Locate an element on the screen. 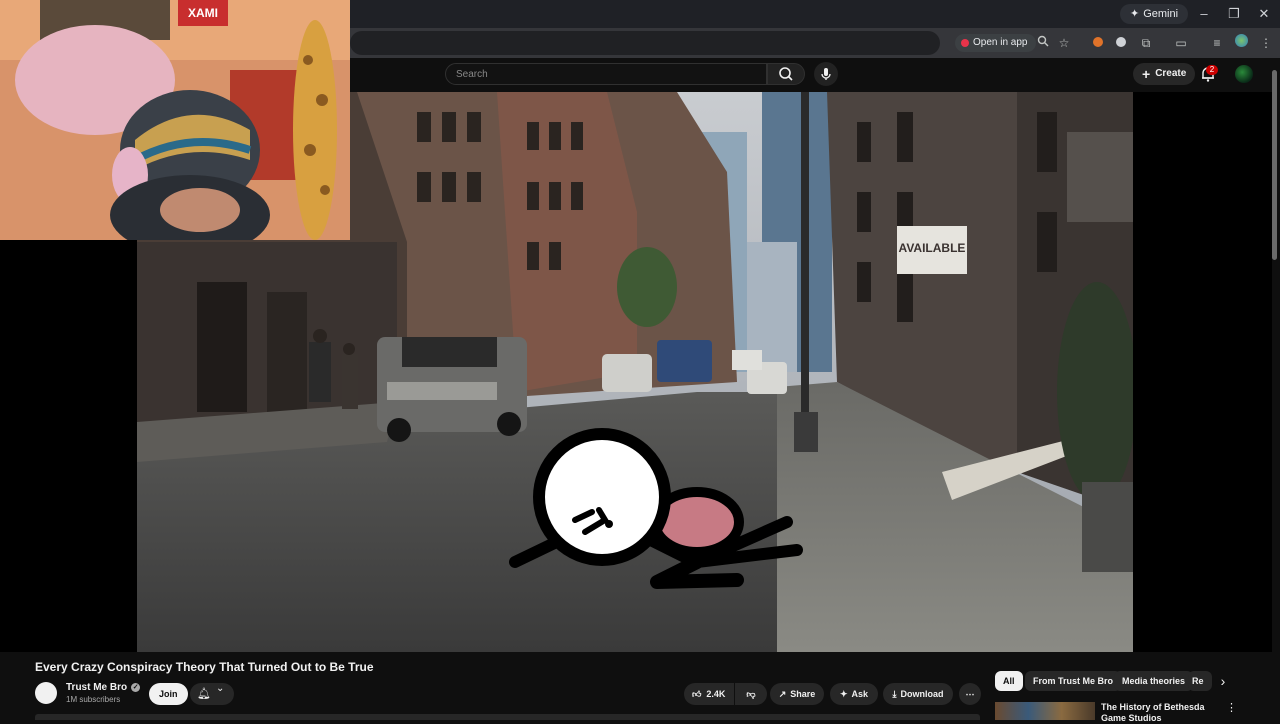 The height and width of the screenshot is (724, 1280). chip-truncated: Re is located at coordinates (1200, 681).